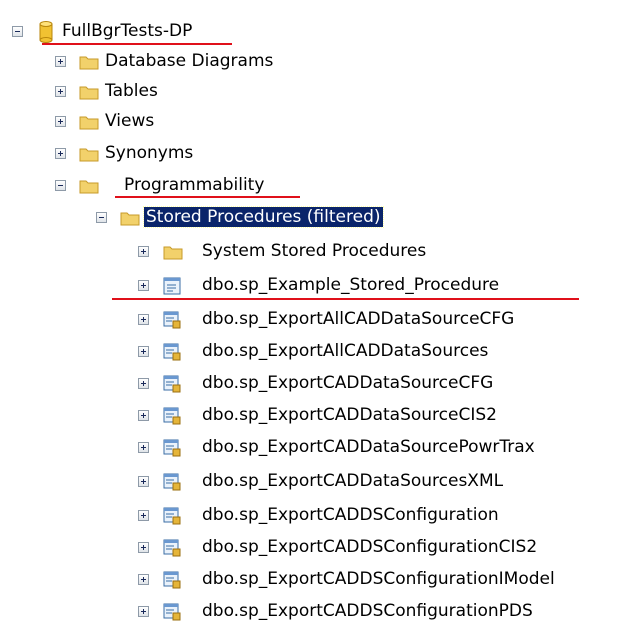 The height and width of the screenshot is (628, 617). I want to click on tree-node-procedure: dbo.sp_ExportCADDSConfigurationIModel, so click(308, 580).